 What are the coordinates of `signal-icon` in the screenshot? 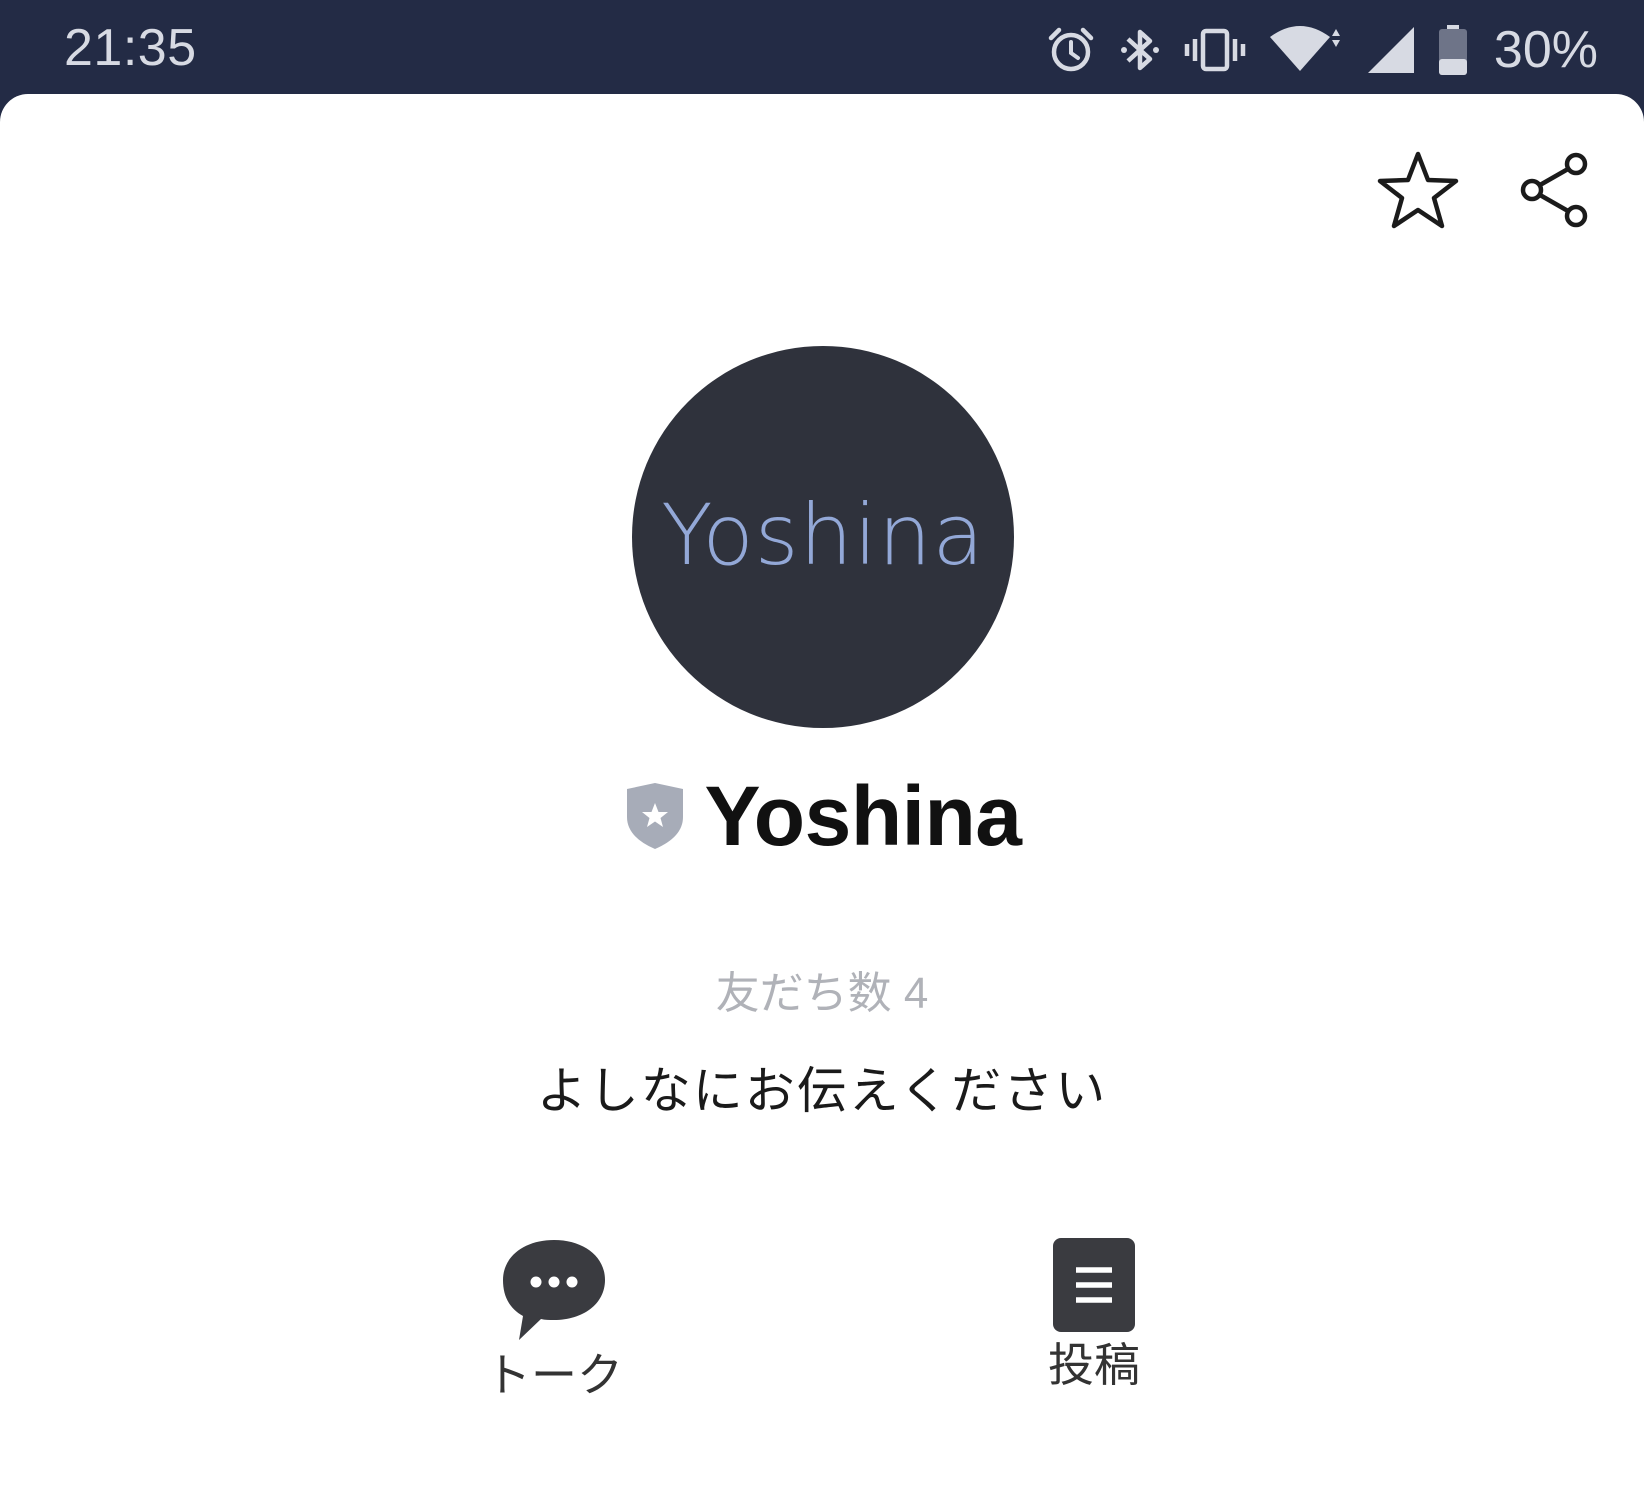 It's located at (1390, 50).